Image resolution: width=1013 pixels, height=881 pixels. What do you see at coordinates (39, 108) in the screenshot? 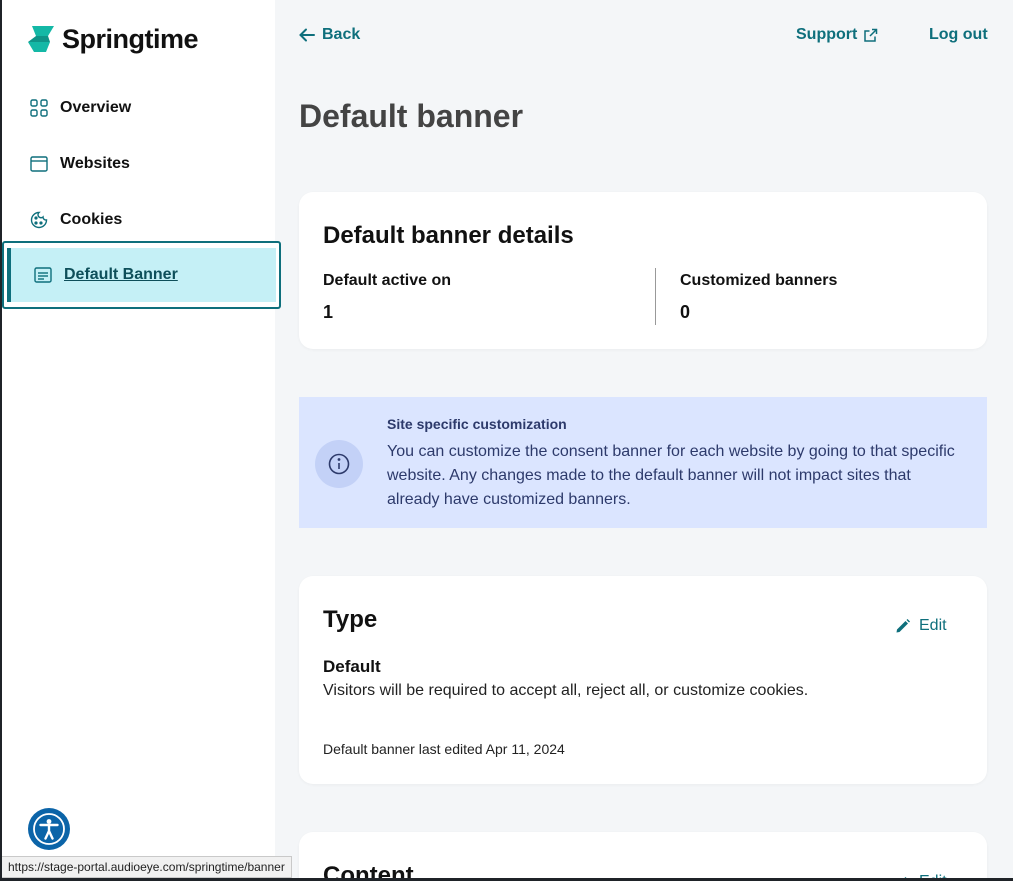
I see `grid-icon` at bounding box center [39, 108].